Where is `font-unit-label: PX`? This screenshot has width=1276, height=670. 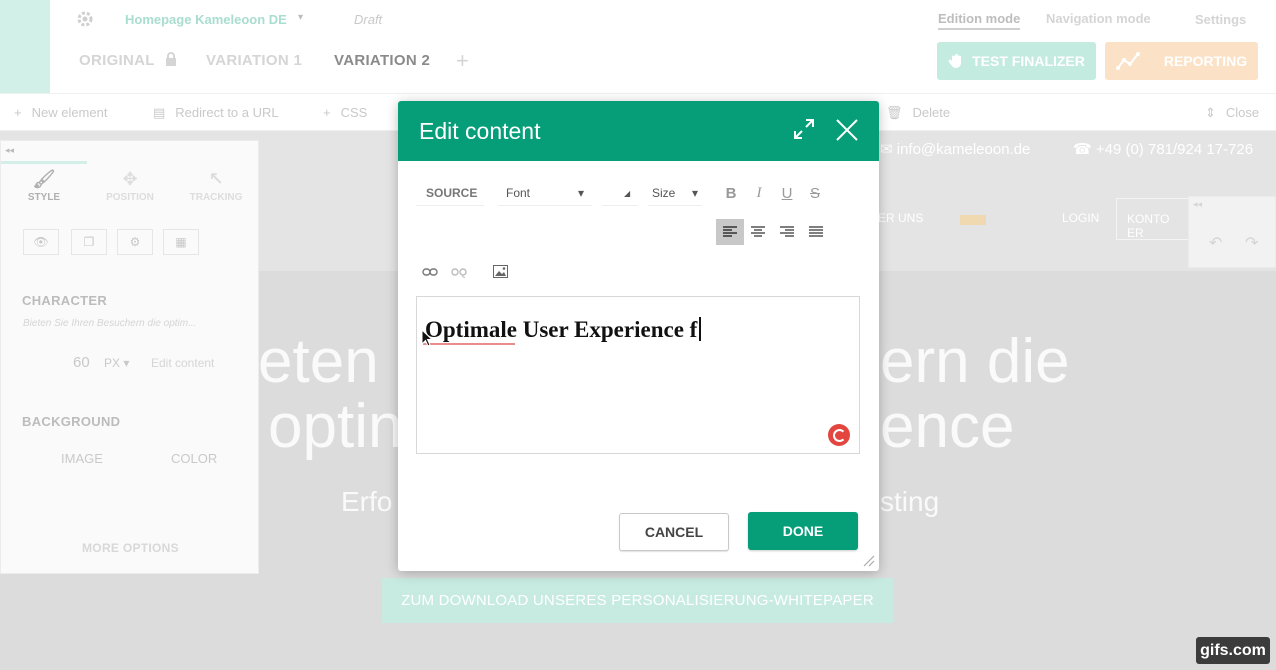
font-unit-label: PX is located at coordinates (112, 363).